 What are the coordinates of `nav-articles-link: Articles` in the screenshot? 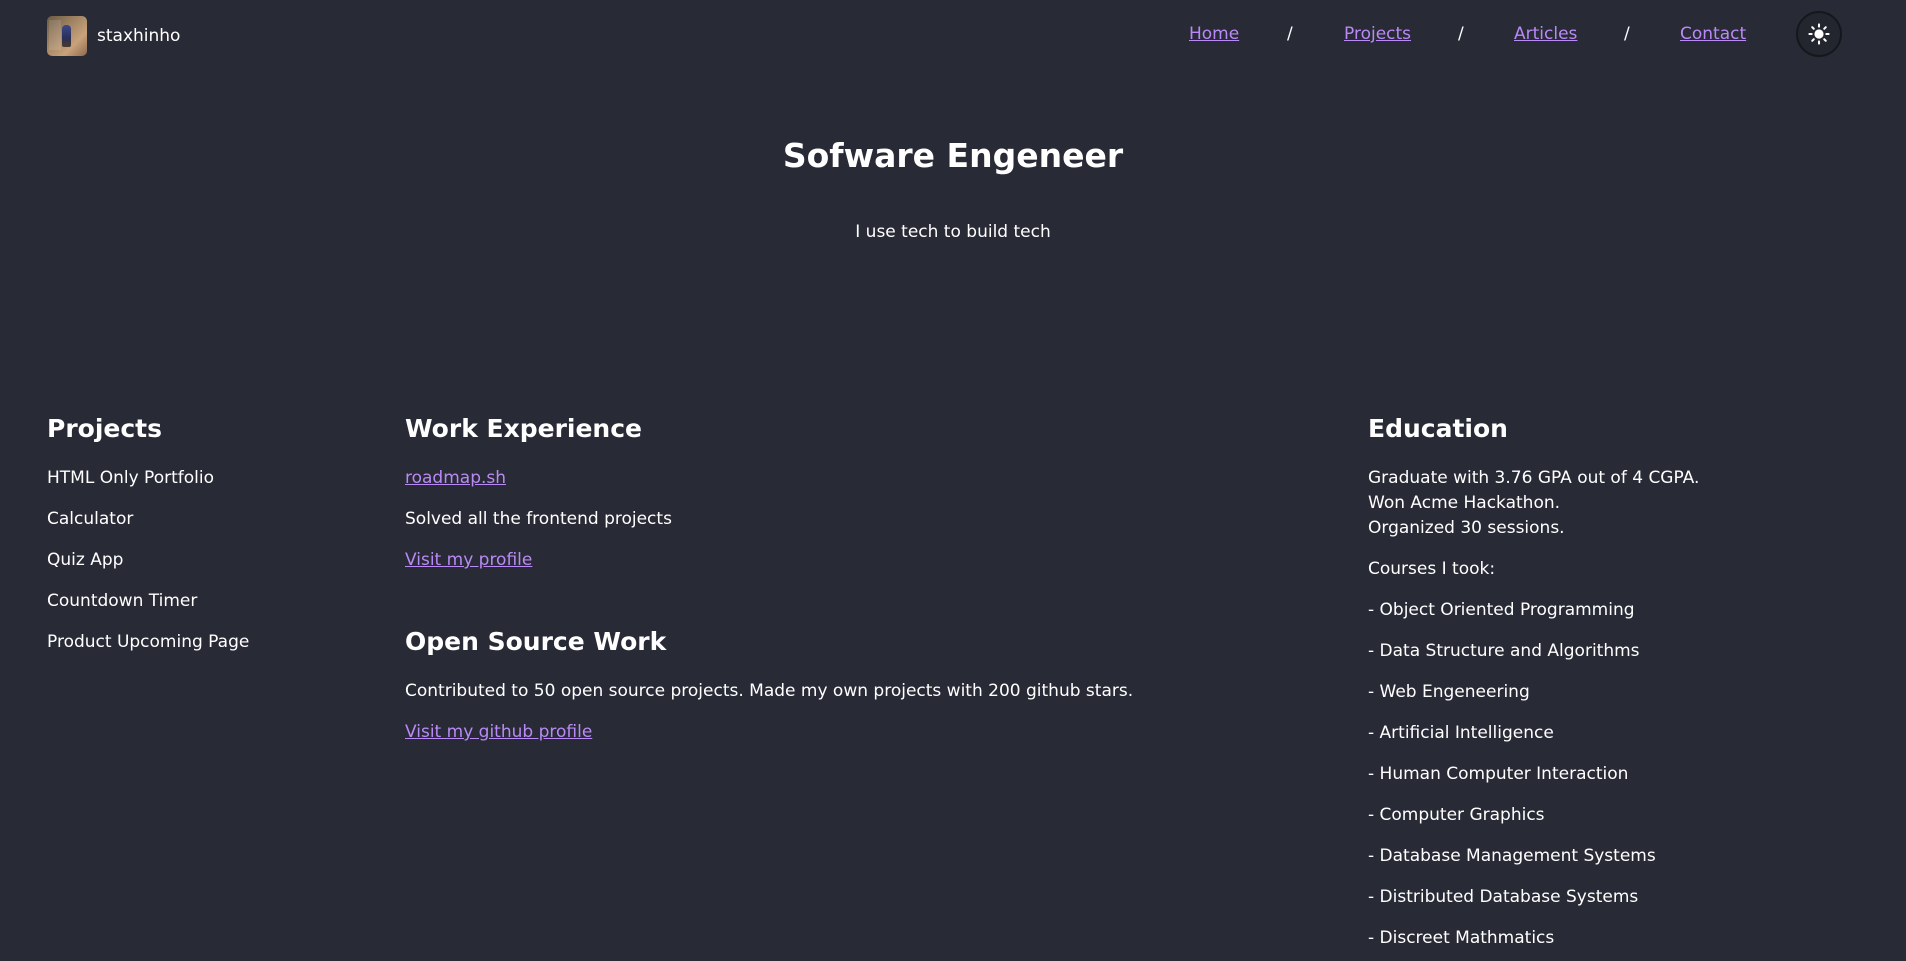 It's located at (1545, 34).